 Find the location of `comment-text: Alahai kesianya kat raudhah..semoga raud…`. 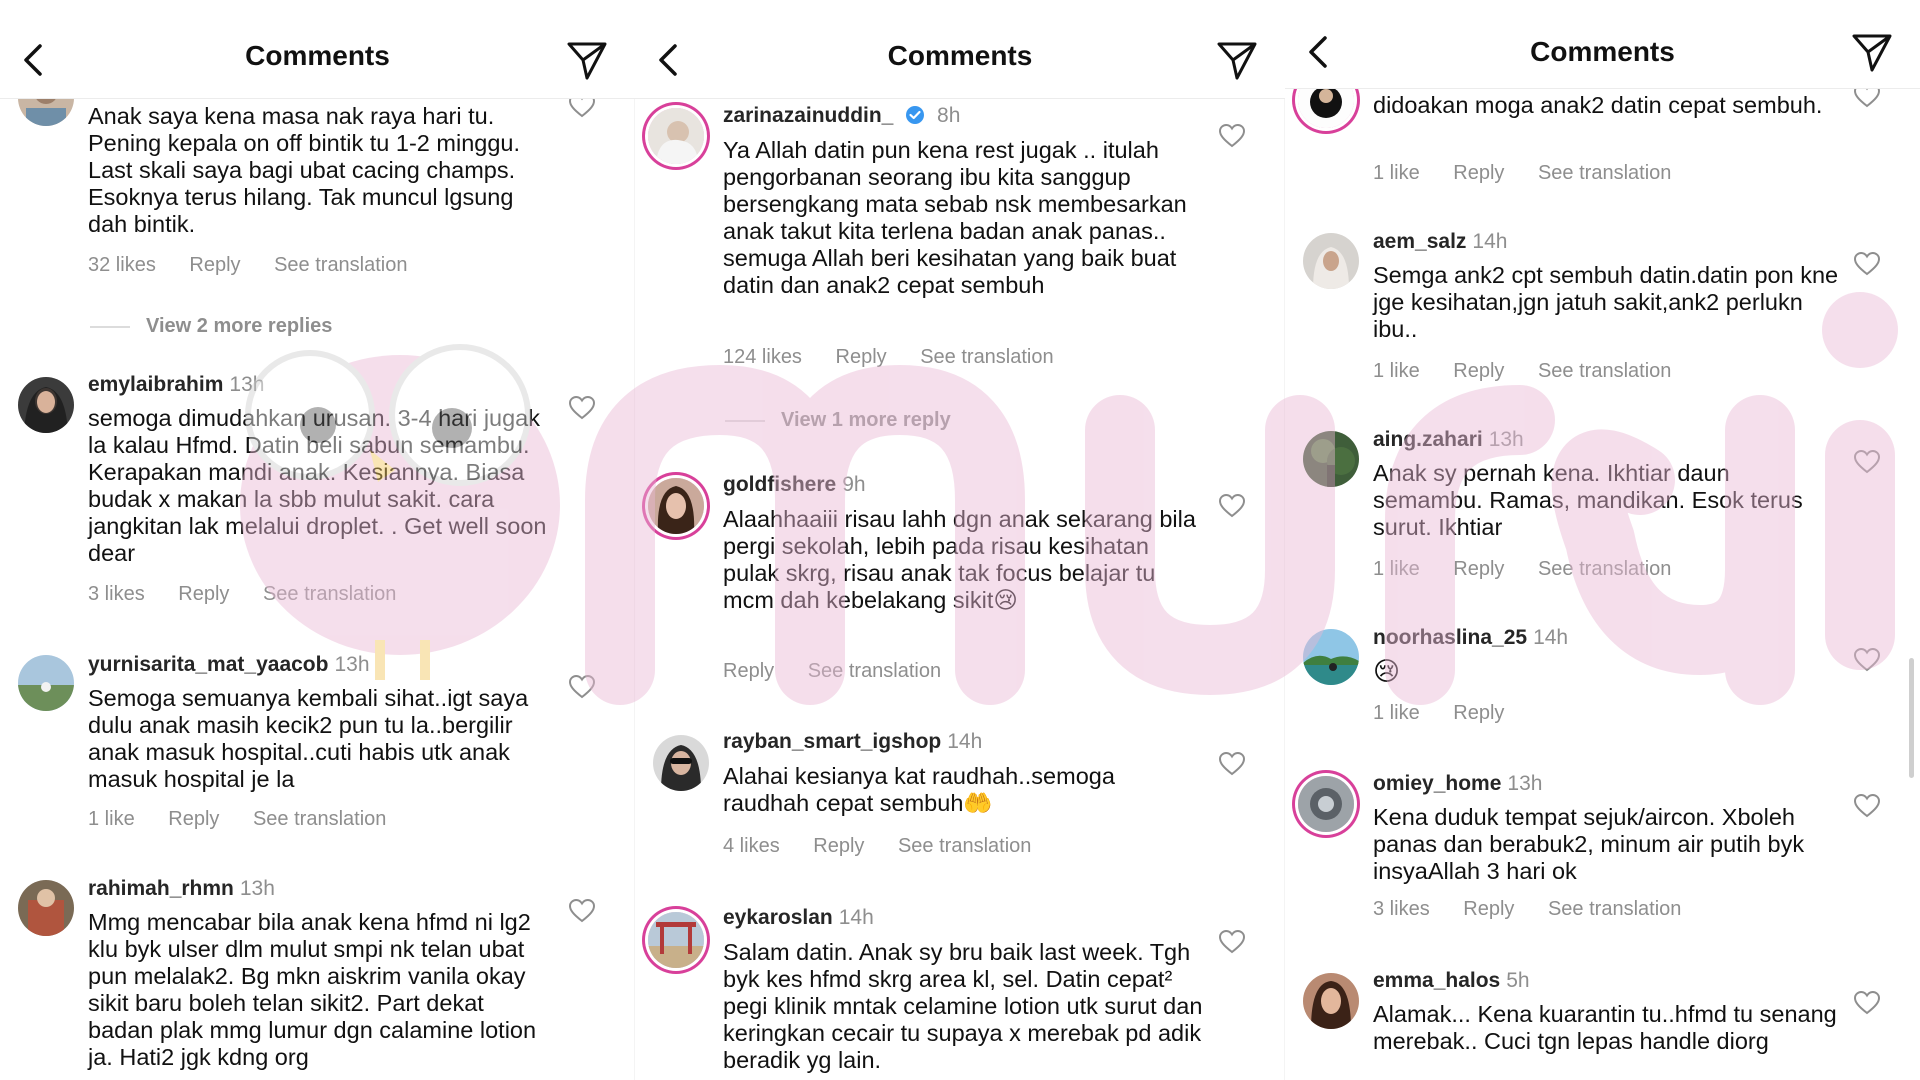

comment-text: Alahai kesianya kat raudhah..semoga raud… is located at coordinates (919, 789).